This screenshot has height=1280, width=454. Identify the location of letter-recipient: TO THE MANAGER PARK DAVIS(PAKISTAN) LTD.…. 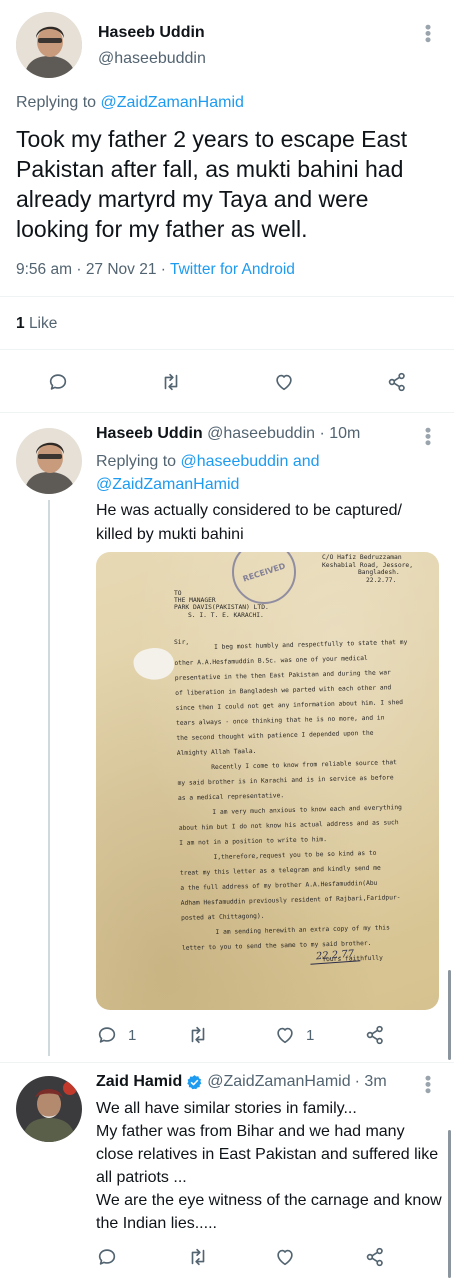
(221, 604).